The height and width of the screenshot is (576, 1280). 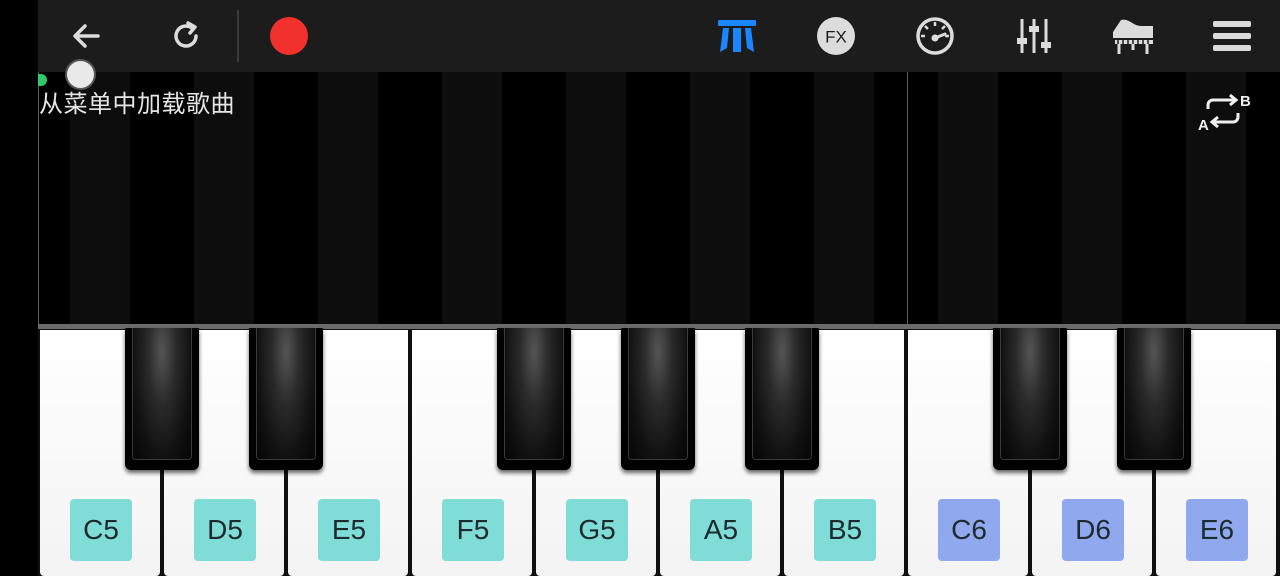 I want to click on grand-piano-icon, so click(x=1133, y=36).